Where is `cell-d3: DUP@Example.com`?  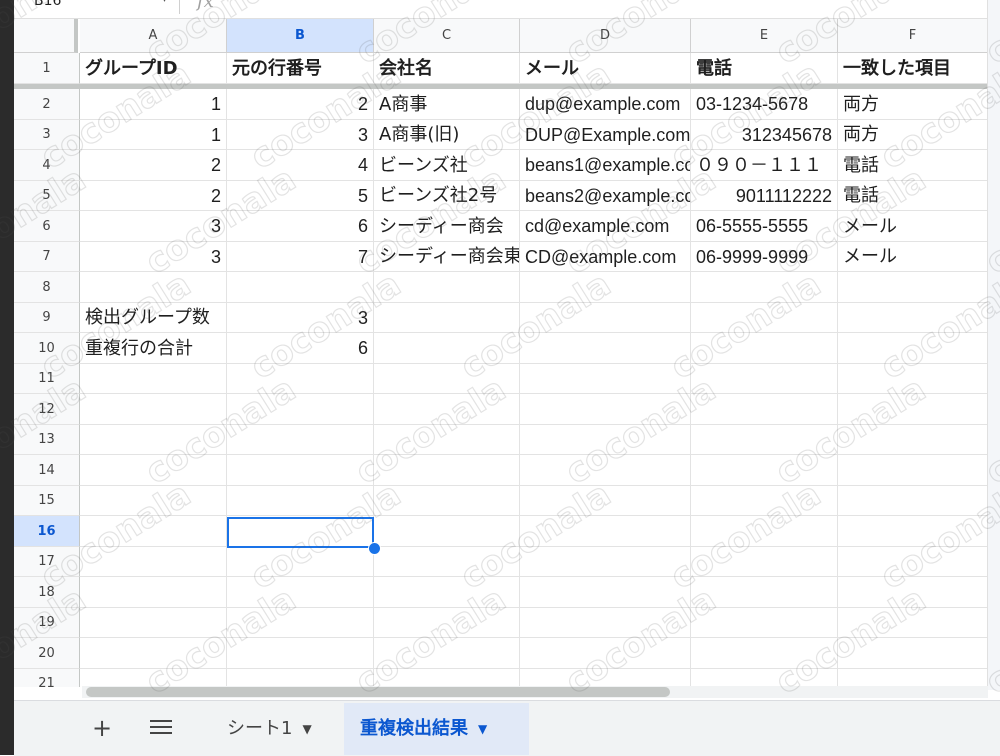 cell-d3: DUP@Example.com is located at coordinates (605, 135).